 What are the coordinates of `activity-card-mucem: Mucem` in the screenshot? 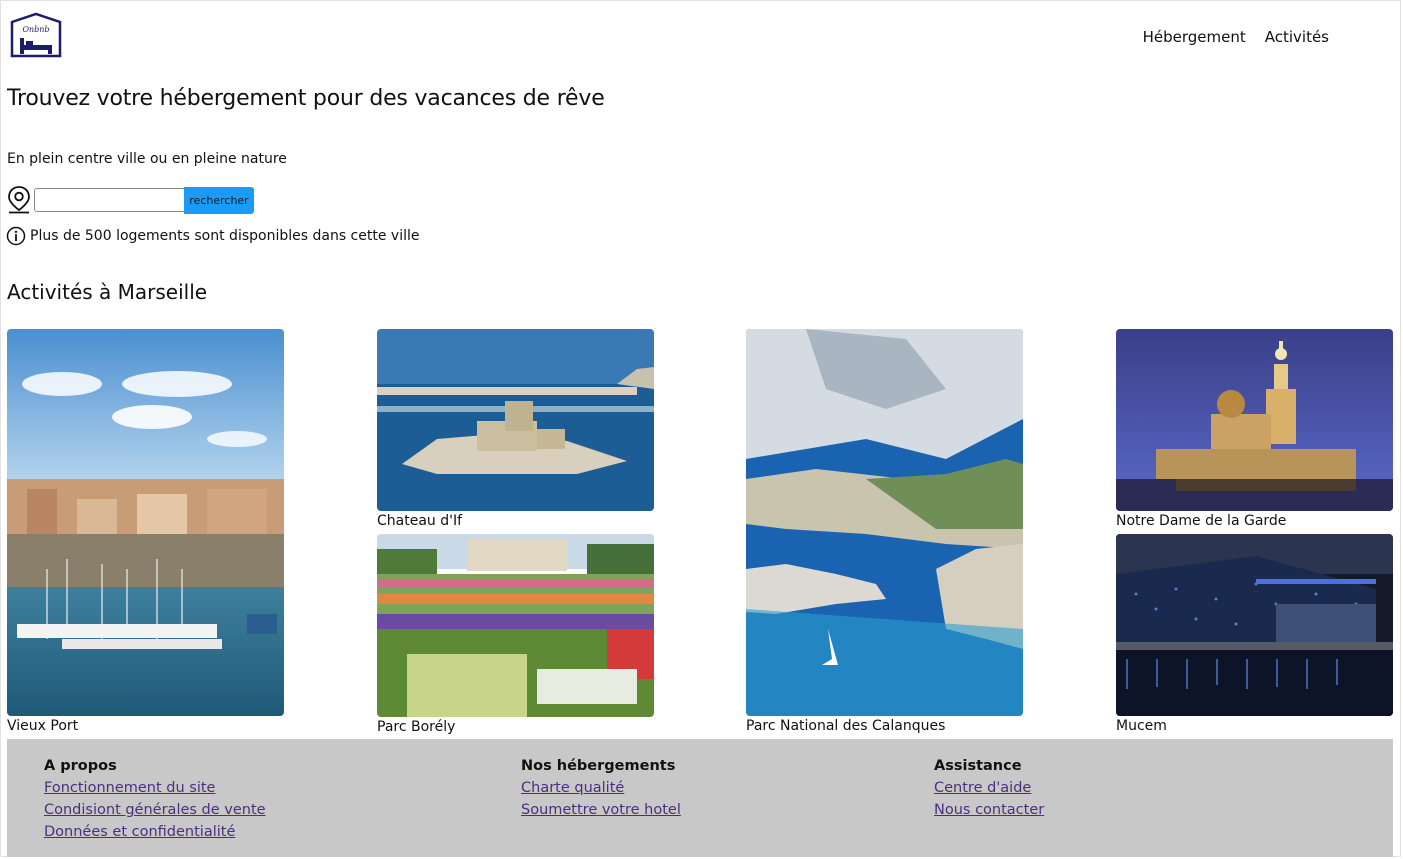 It's located at (1254, 634).